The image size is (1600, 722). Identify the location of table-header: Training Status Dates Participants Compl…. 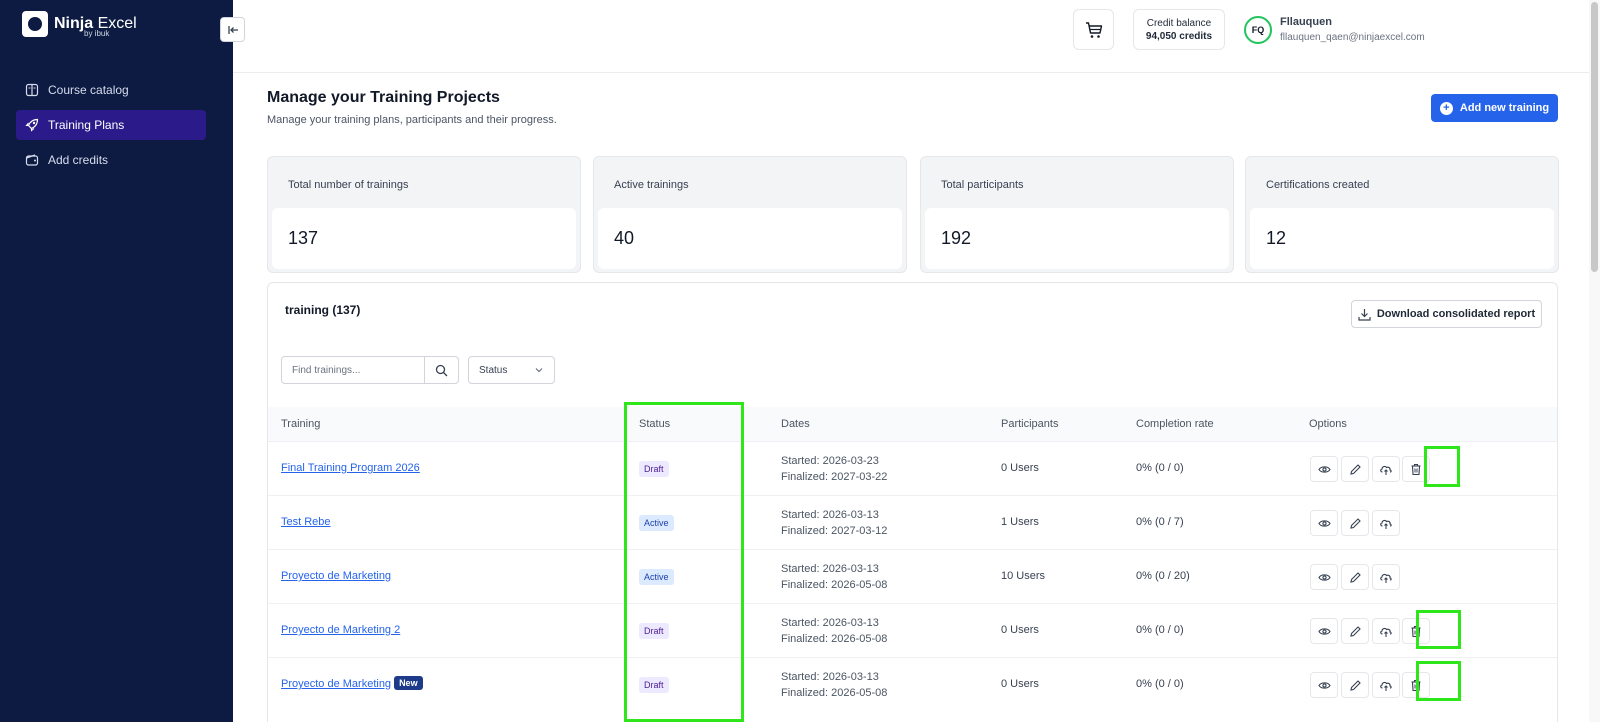
(912, 424).